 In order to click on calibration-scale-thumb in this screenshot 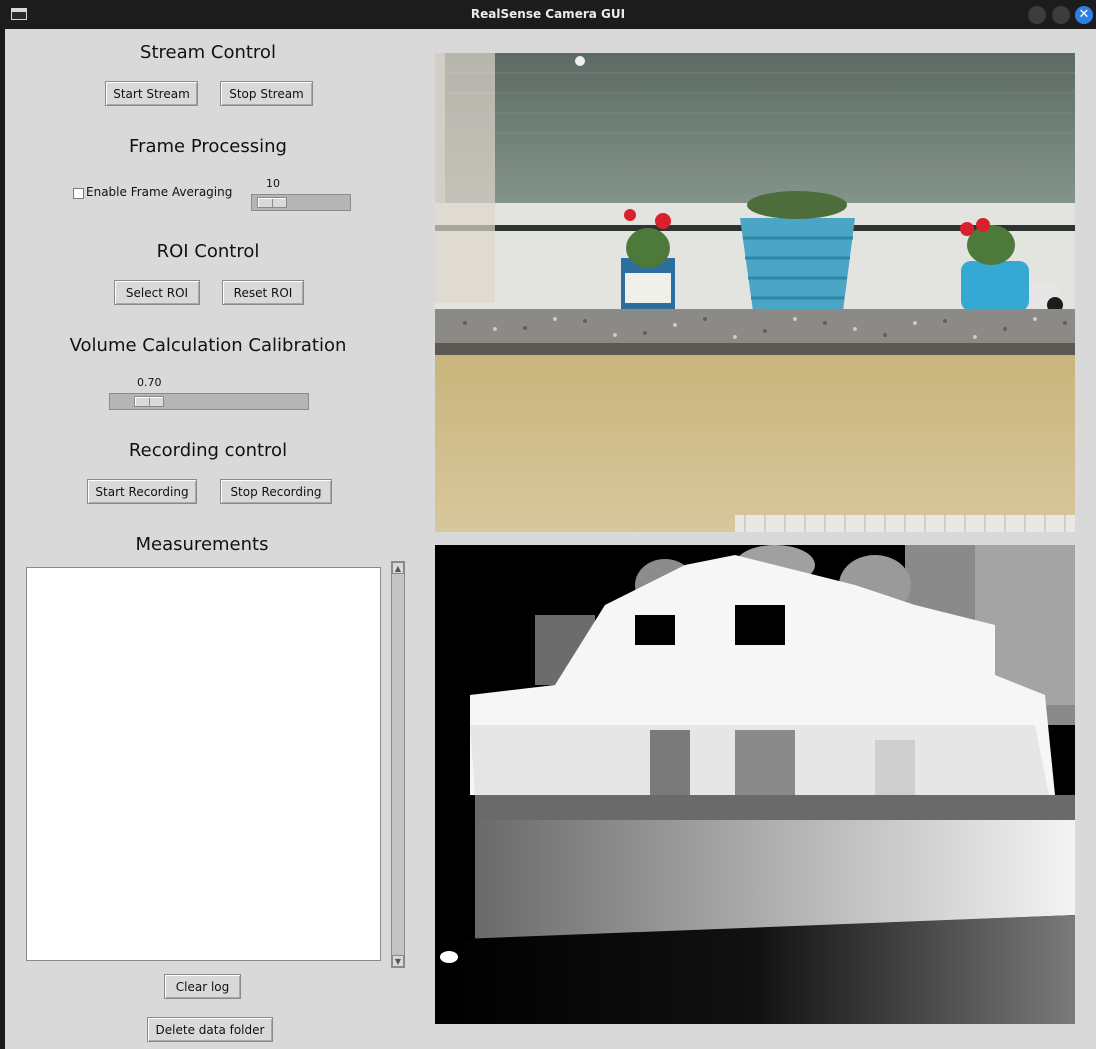, I will do `click(149, 401)`.